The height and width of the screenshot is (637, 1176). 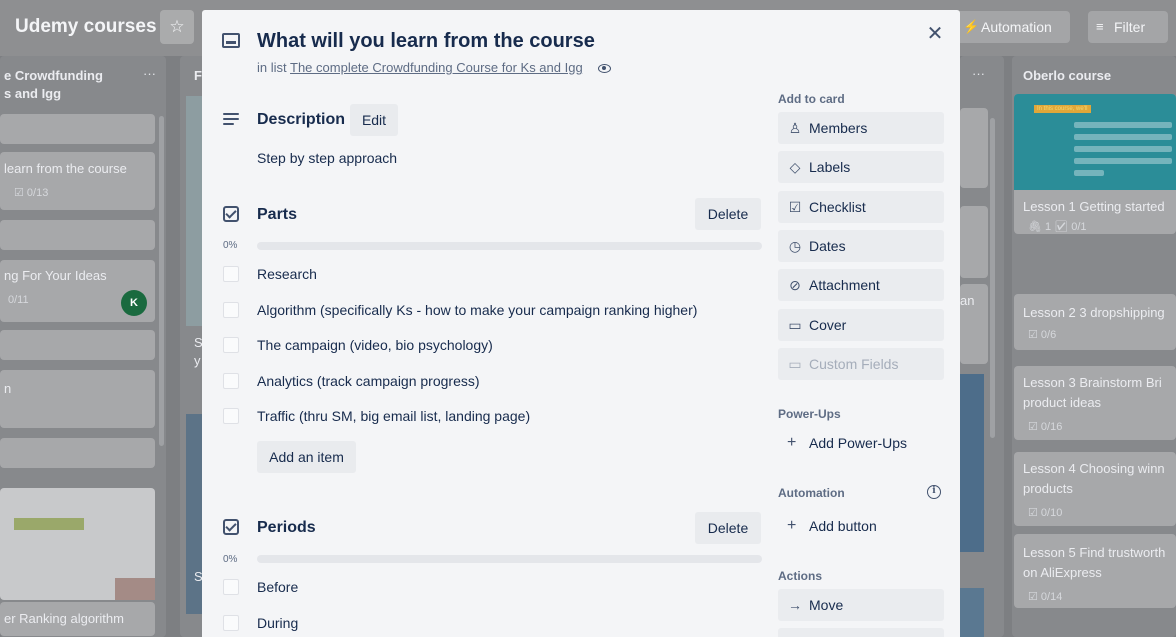 What do you see at coordinates (861, 632) in the screenshot?
I see `copy-button` at bounding box center [861, 632].